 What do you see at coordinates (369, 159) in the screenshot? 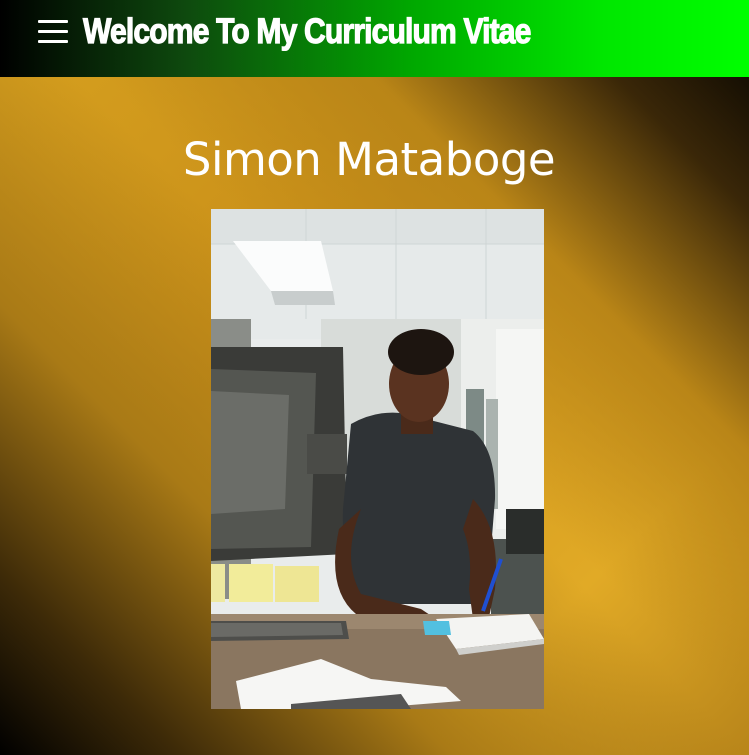
I see `person-name-heading: Simon Mataboge` at bounding box center [369, 159].